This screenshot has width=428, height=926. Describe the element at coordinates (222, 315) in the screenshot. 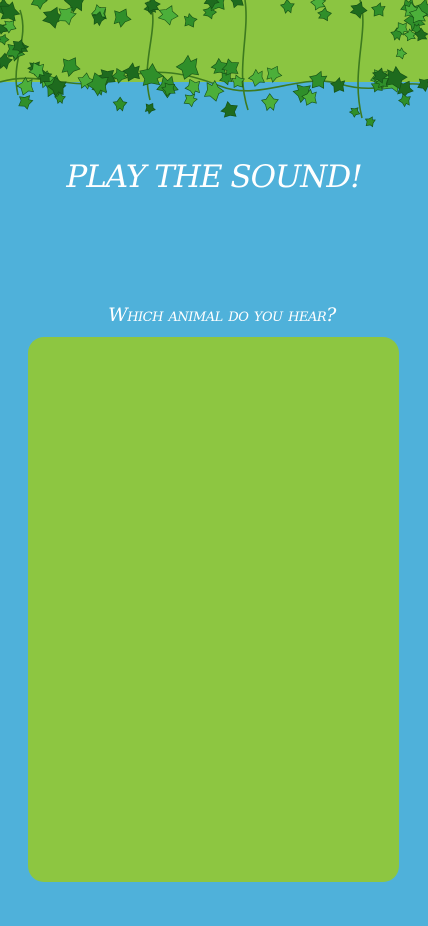

I see `question-prompt: Which animal do you hear?` at that location.